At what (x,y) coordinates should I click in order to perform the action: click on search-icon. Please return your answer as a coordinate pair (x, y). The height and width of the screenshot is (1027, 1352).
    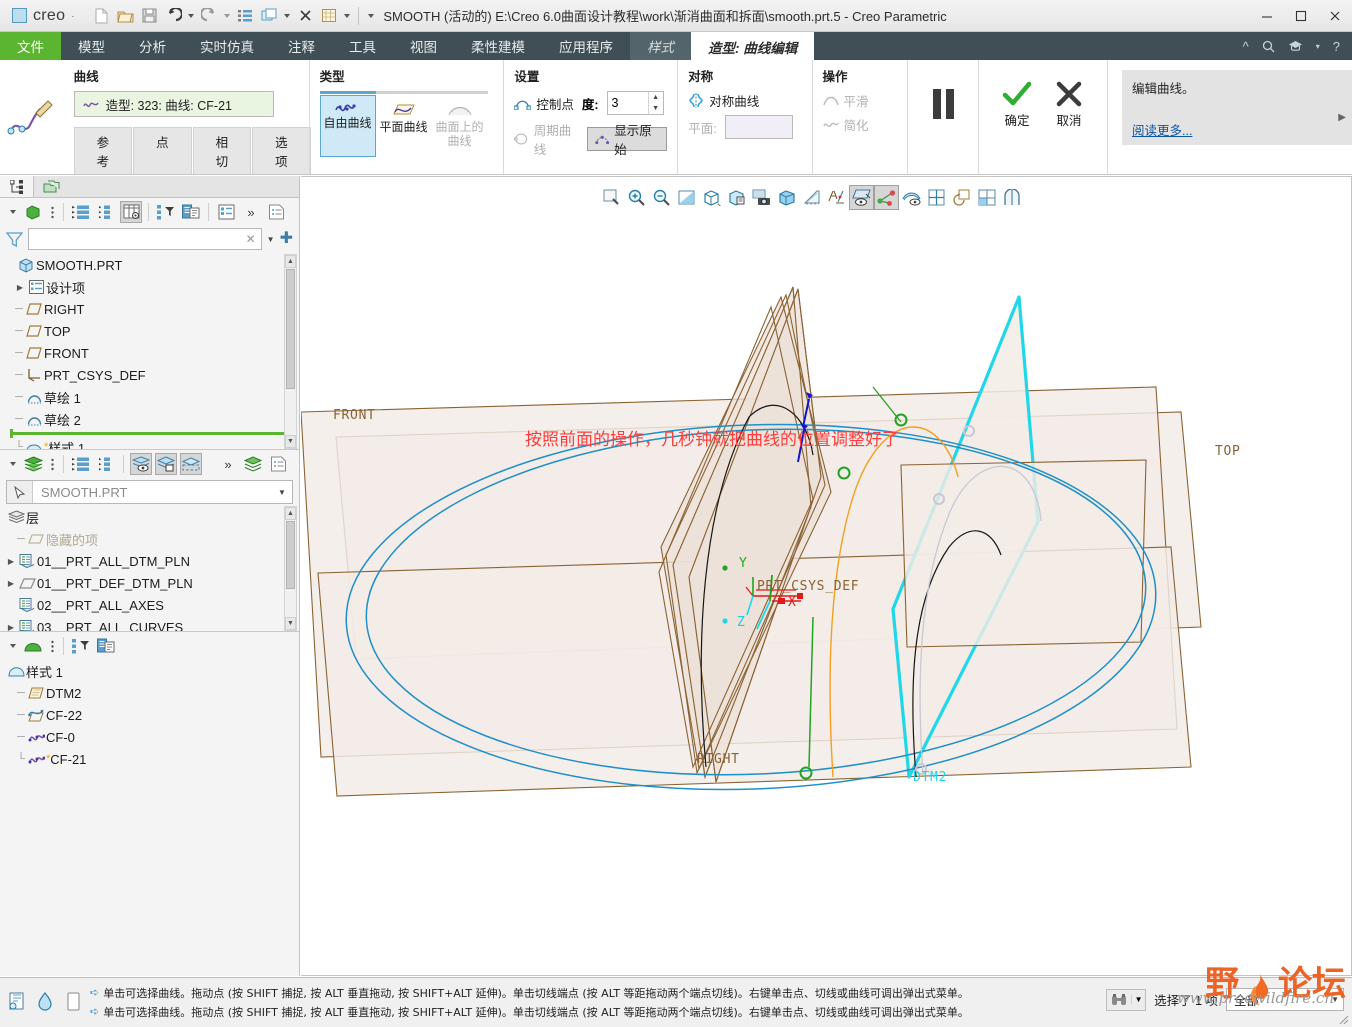
    Looking at the image, I should click on (1268, 46).